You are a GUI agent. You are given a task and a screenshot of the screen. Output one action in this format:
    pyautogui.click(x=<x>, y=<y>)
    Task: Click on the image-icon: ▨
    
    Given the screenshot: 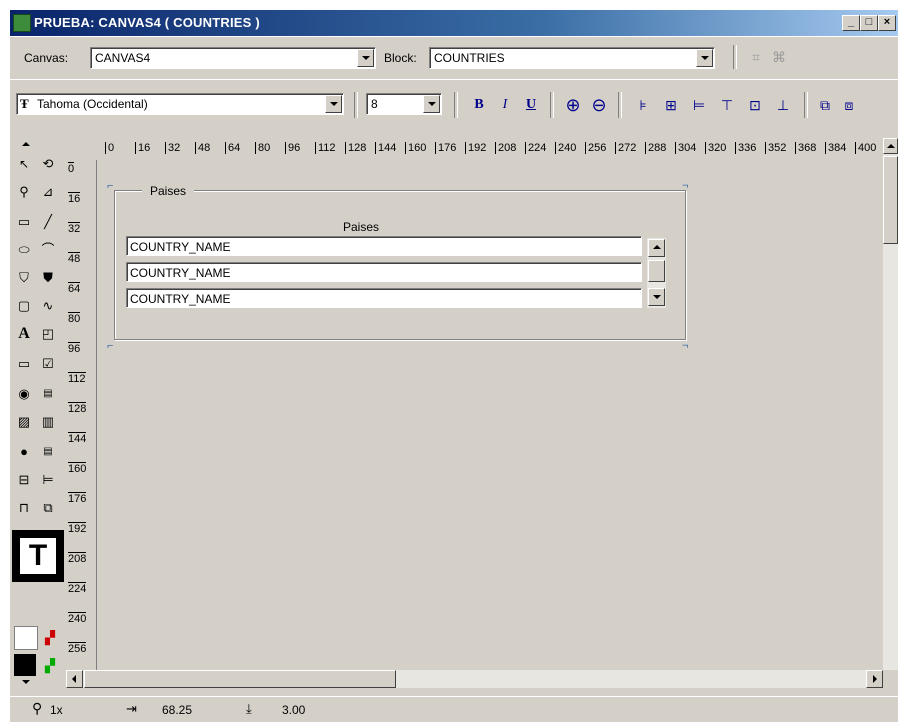 What is the action you would take?
    pyautogui.click(x=24, y=422)
    